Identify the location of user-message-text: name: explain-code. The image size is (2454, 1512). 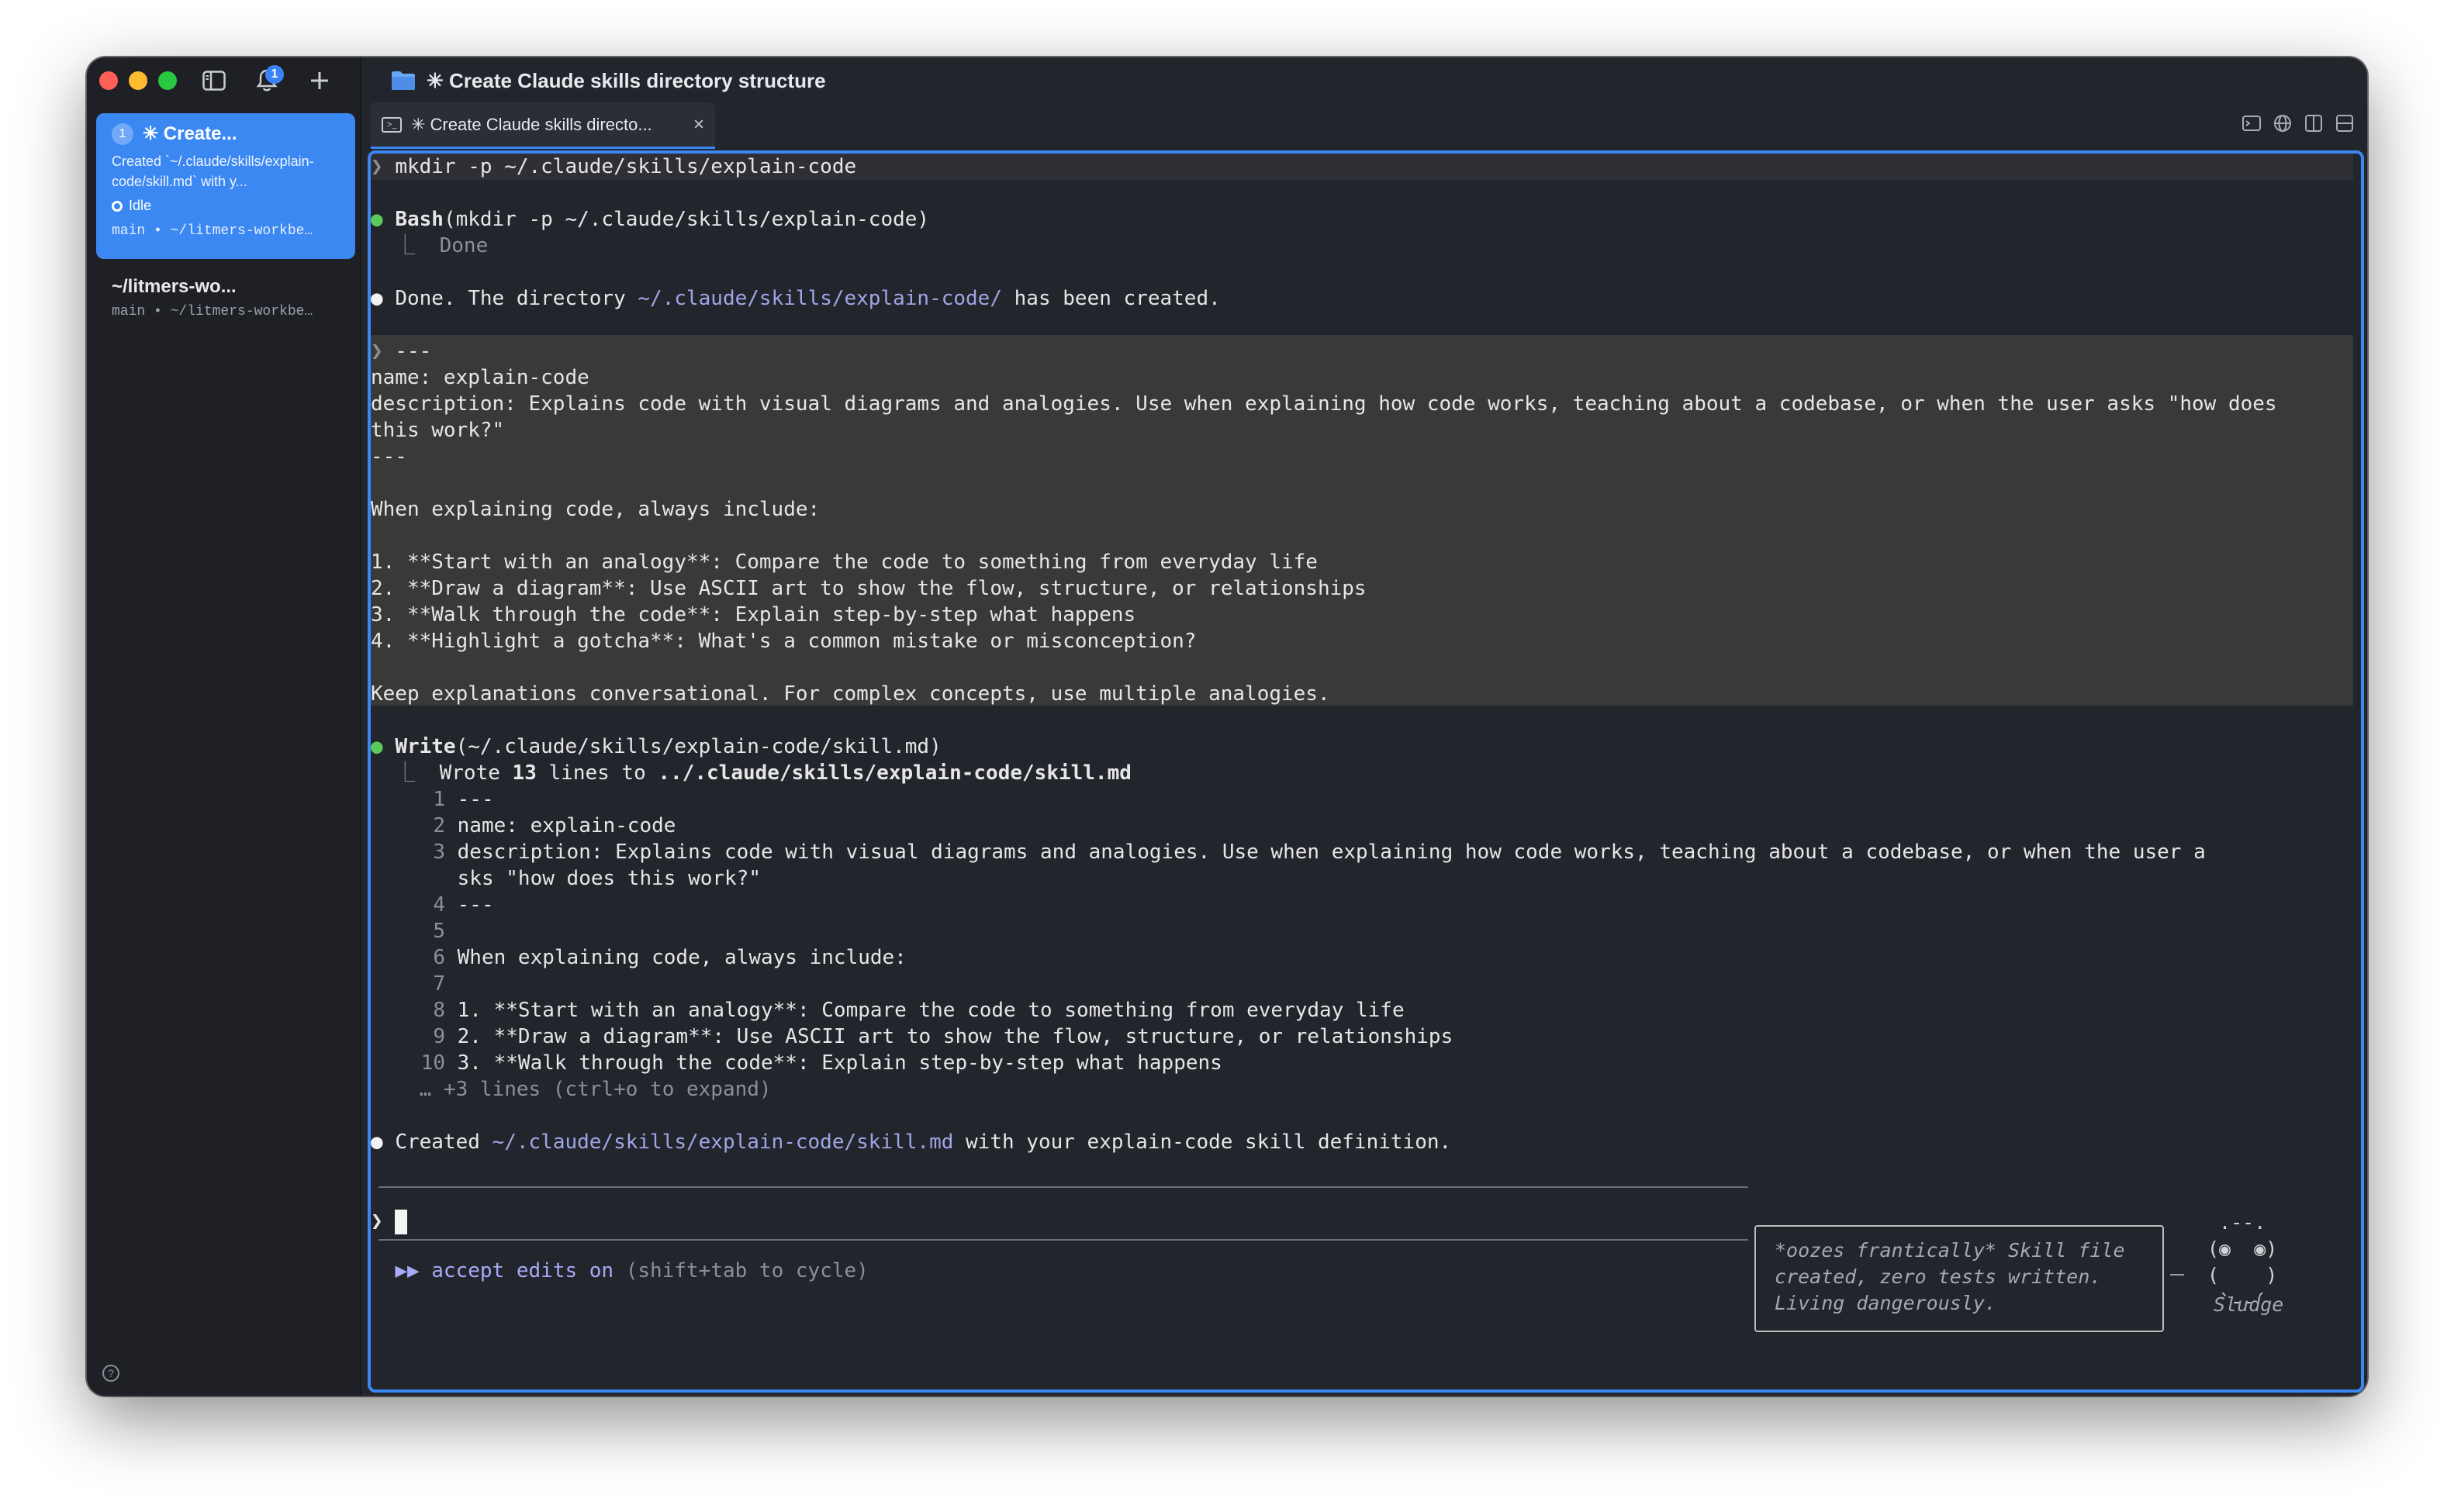
(480, 377).